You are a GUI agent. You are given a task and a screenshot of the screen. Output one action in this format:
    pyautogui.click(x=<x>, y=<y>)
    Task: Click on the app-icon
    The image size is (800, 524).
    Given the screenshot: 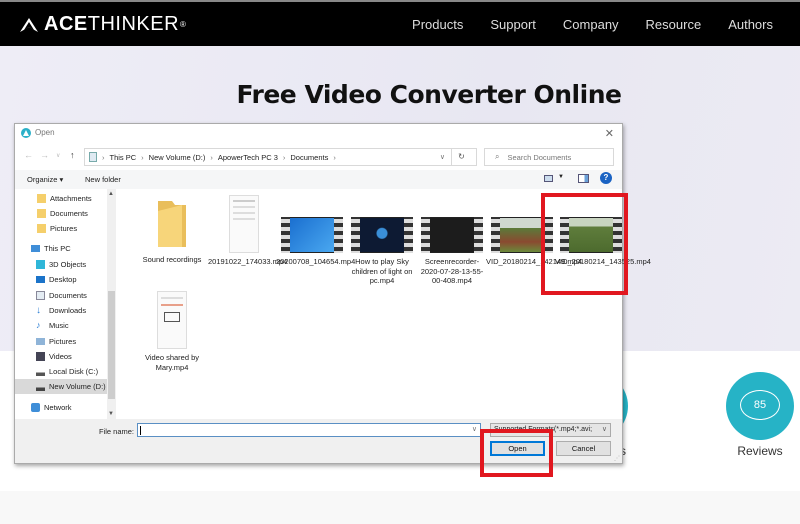 What is the action you would take?
    pyautogui.click(x=26, y=133)
    